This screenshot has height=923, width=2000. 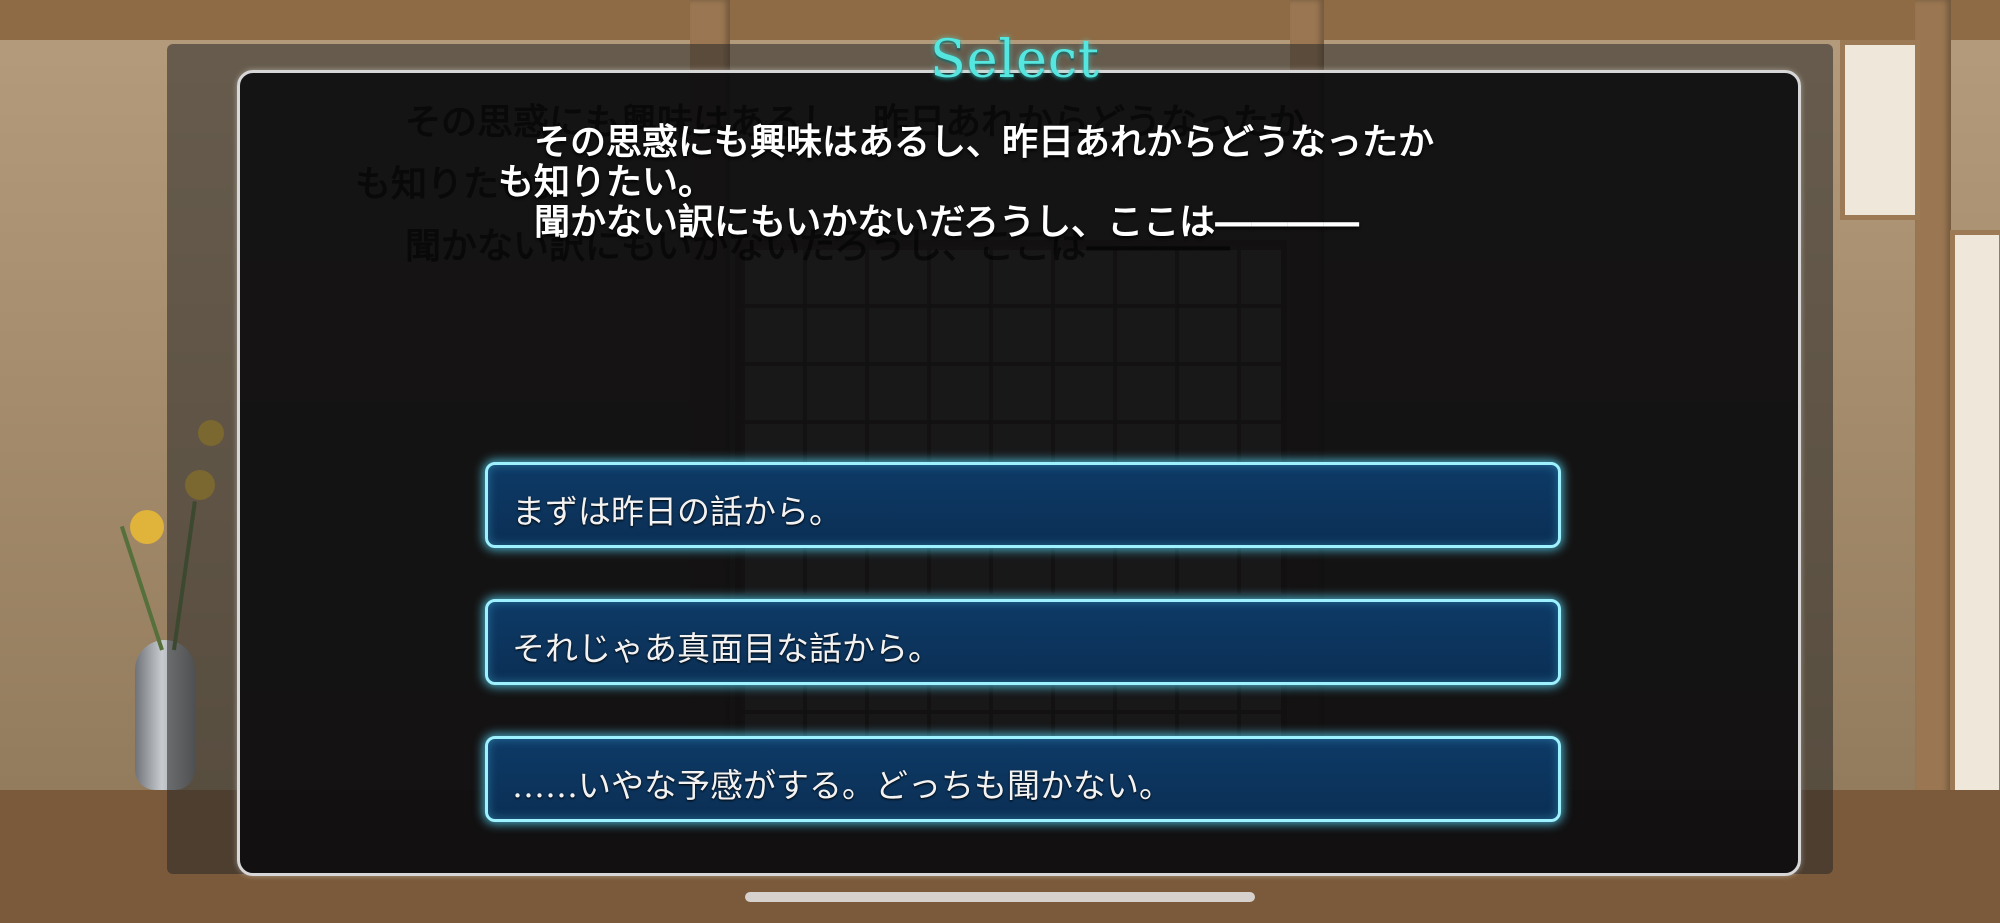 What do you see at coordinates (929, 222) in the screenshot?
I see `message-line-3: 聞かない訳にもいかないだろうし、ここは――――` at bounding box center [929, 222].